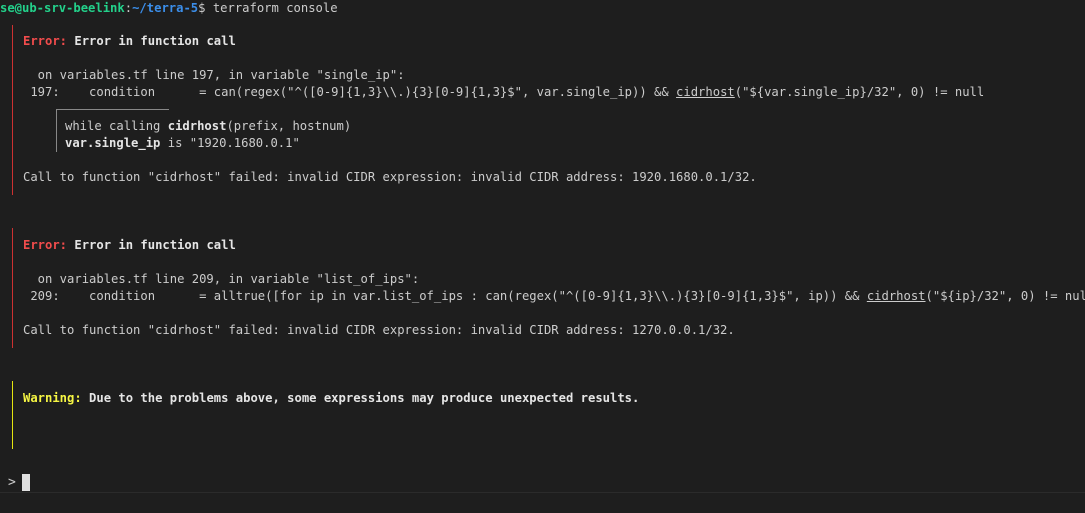 This screenshot has width=1085, height=513. I want to click on prompt-path: ~/terra-5, so click(165, 8).